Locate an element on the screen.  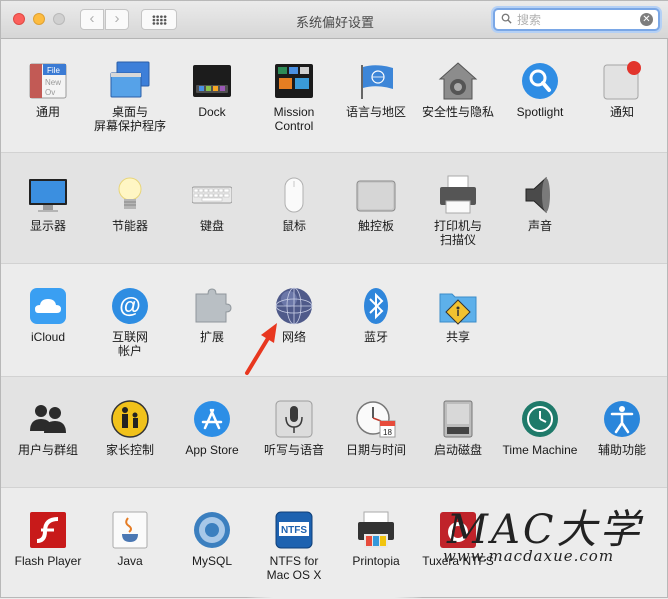
pref-printer-scanner-label: 打印机与 扫描仪 is located at coordinates (457, 233).